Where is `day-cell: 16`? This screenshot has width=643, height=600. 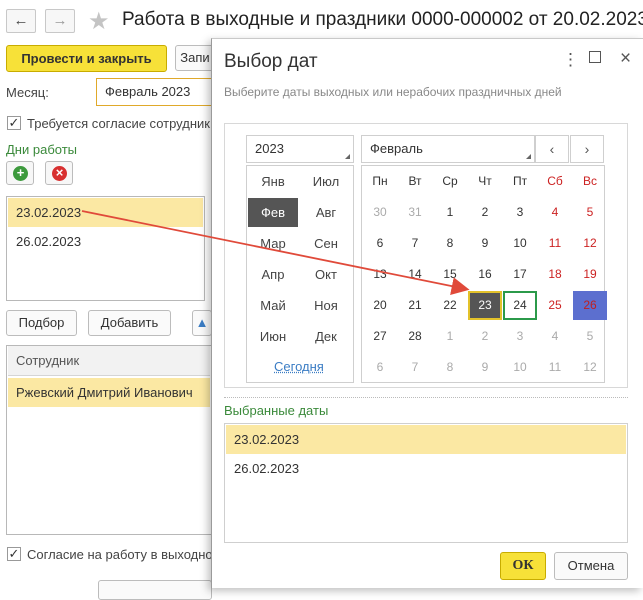 day-cell: 16 is located at coordinates (485, 274).